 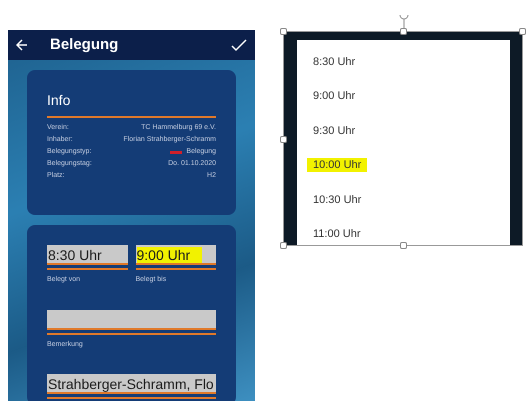 What do you see at coordinates (84, 44) in the screenshot?
I see `screen-title: Belegung` at bounding box center [84, 44].